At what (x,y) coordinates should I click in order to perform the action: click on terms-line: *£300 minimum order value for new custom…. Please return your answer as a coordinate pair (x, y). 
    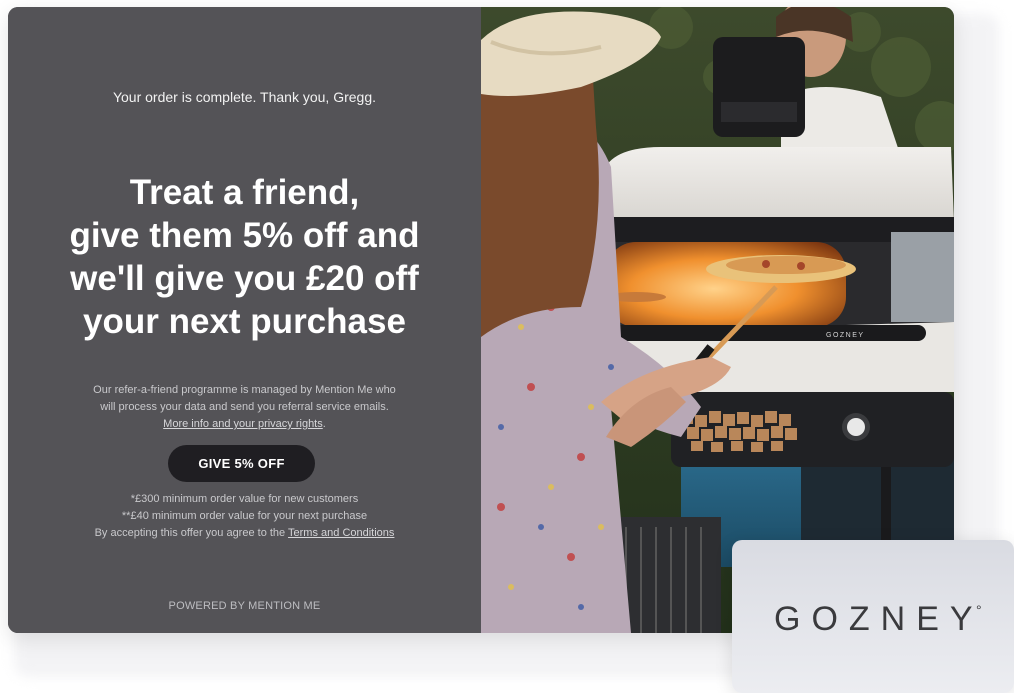
    Looking at the image, I should click on (244, 499).